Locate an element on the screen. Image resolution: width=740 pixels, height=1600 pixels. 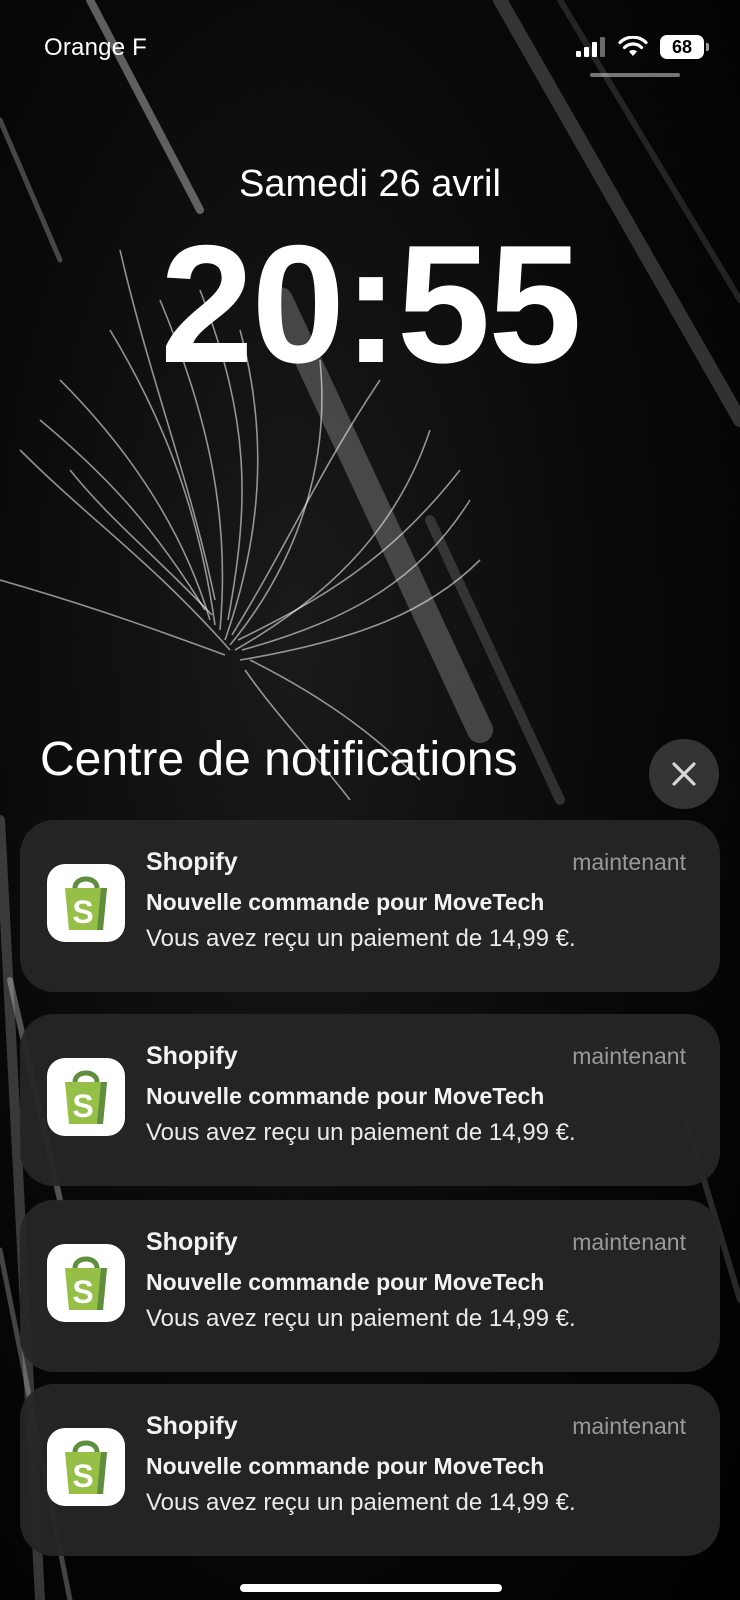
close-icon is located at coordinates (684, 774).